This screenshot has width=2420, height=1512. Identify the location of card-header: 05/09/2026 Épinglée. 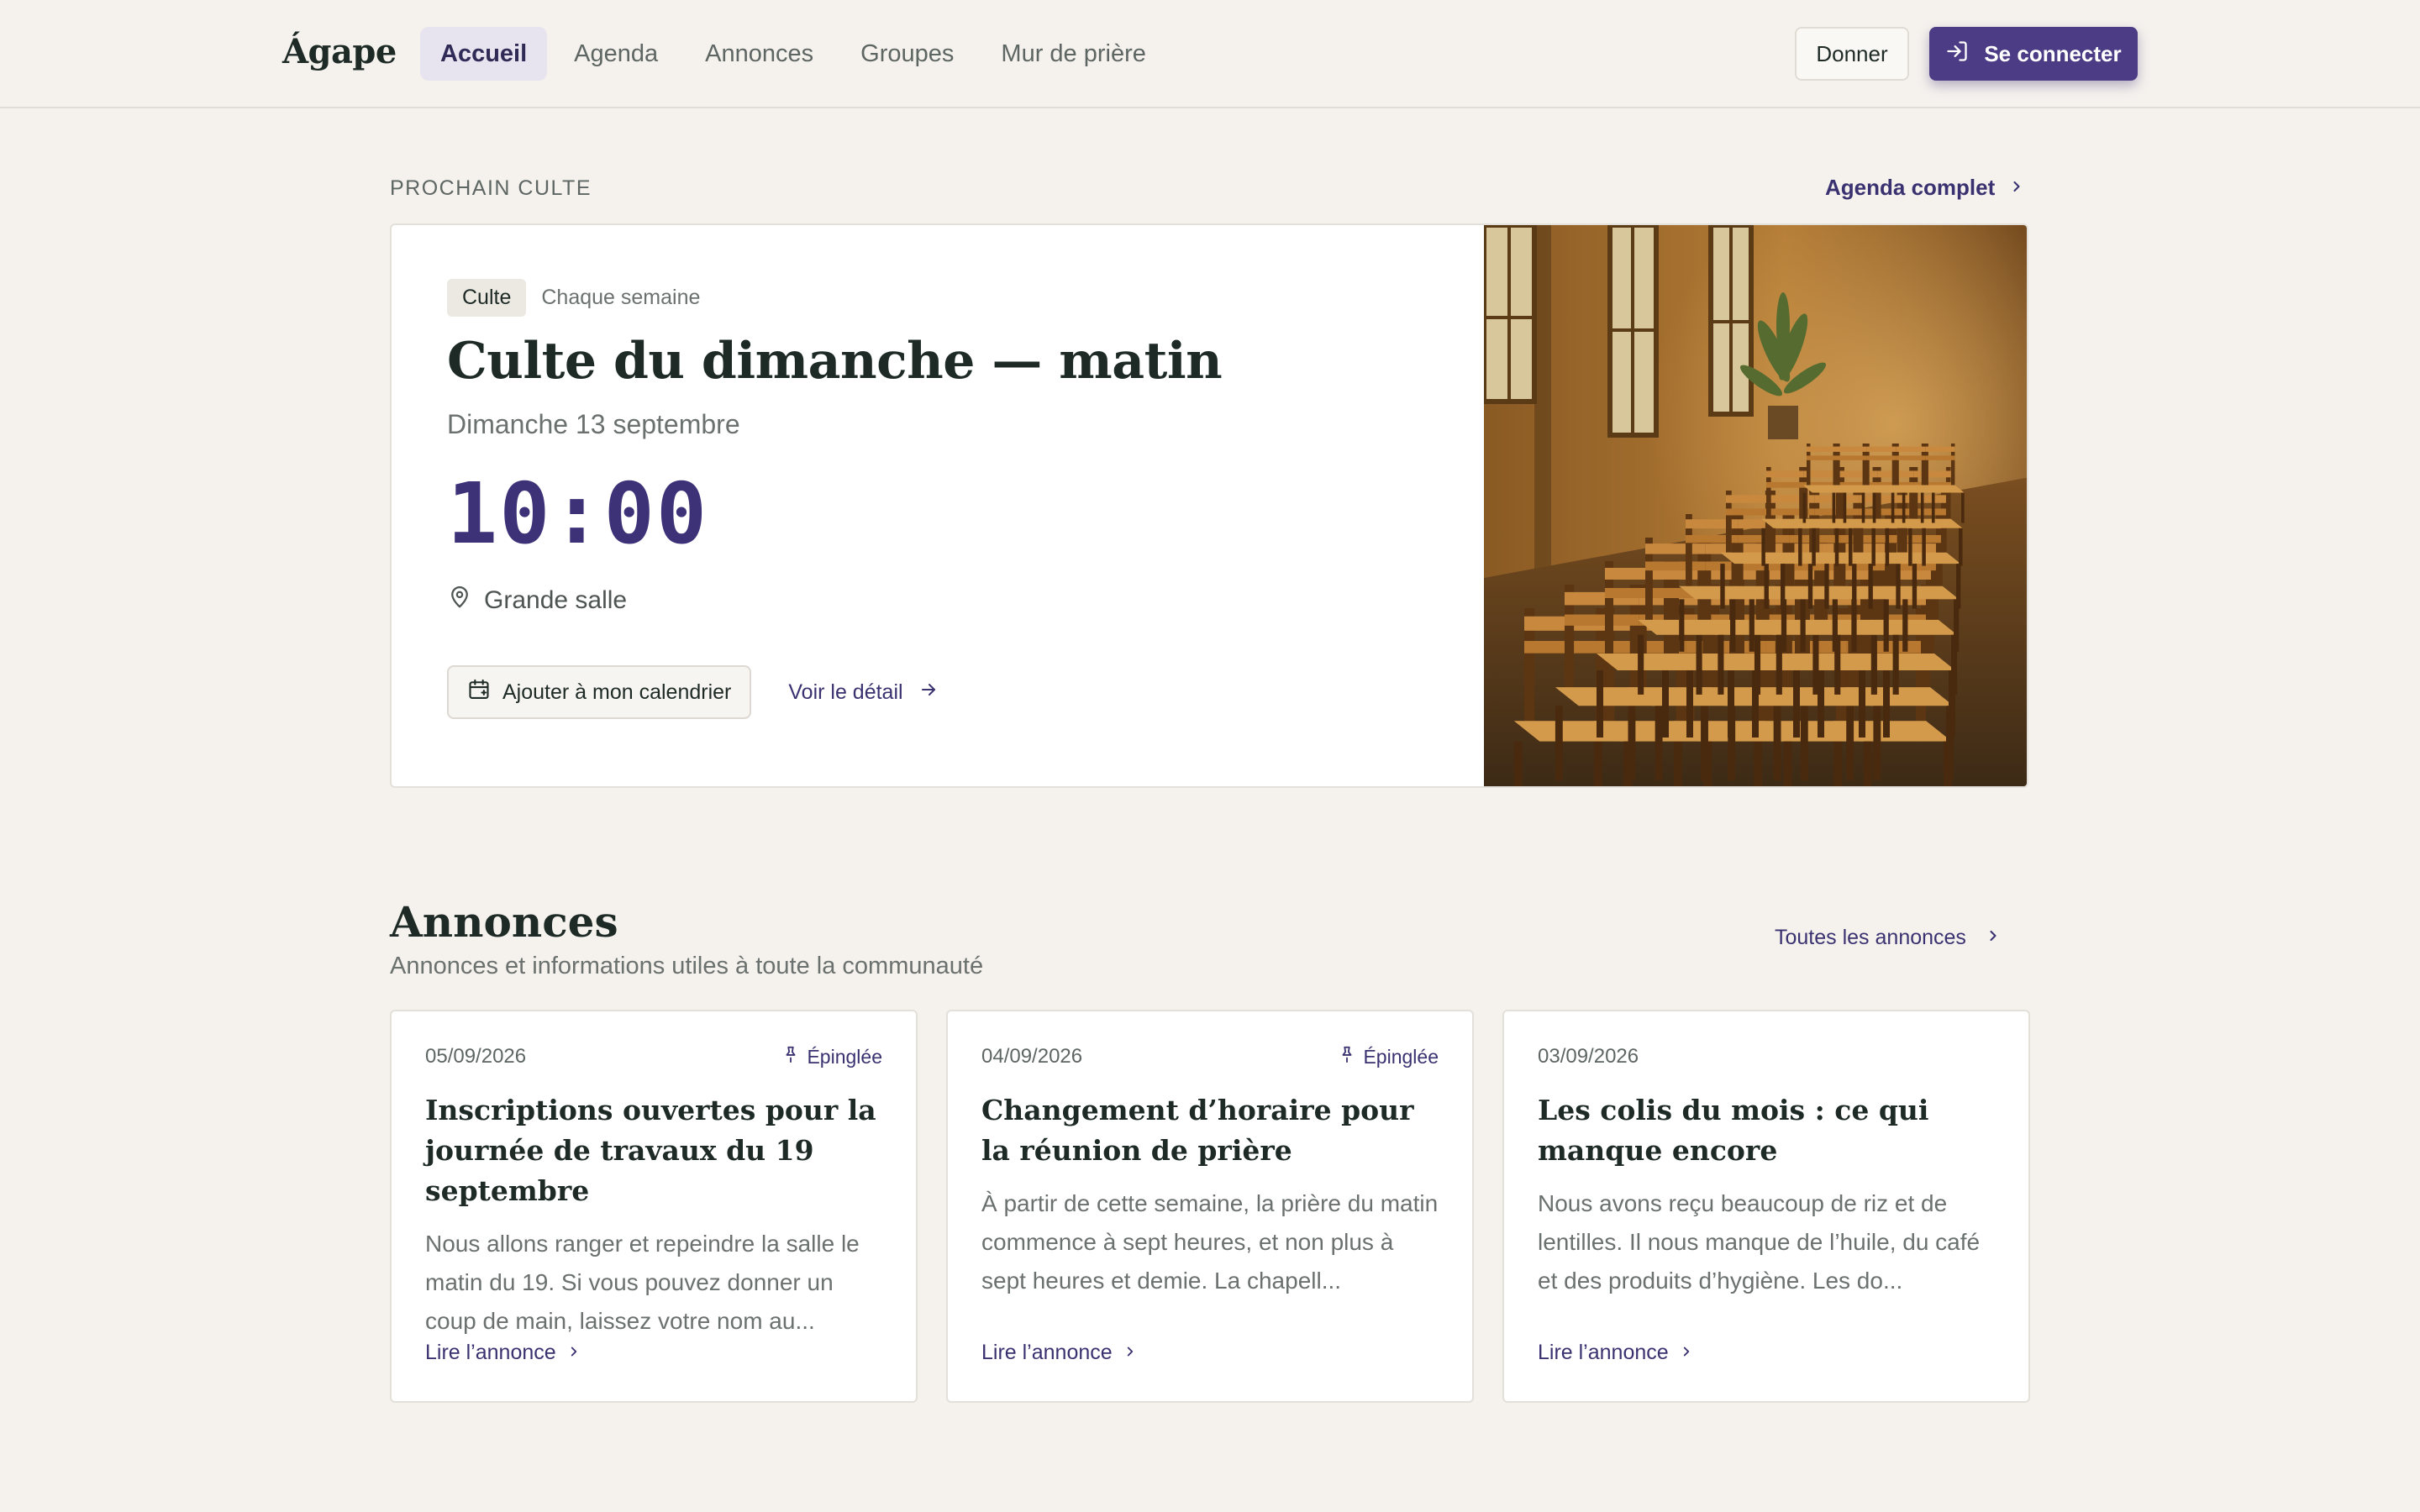
(653, 1056).